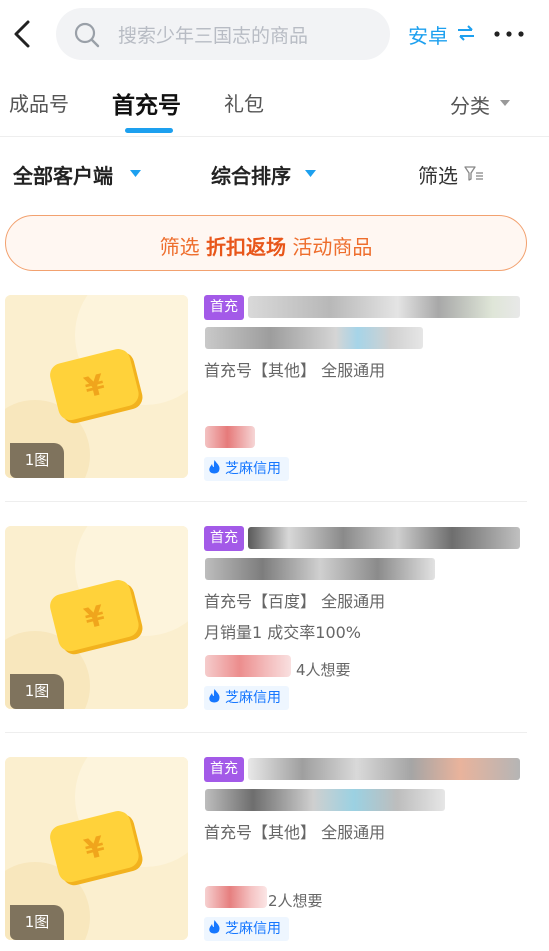 This screenshot has width=549, height=951. What do you see at coordinates (251, 174) in the screenshot?
I see `sort-filter: 综合排序` at bounding box center [251, 174].